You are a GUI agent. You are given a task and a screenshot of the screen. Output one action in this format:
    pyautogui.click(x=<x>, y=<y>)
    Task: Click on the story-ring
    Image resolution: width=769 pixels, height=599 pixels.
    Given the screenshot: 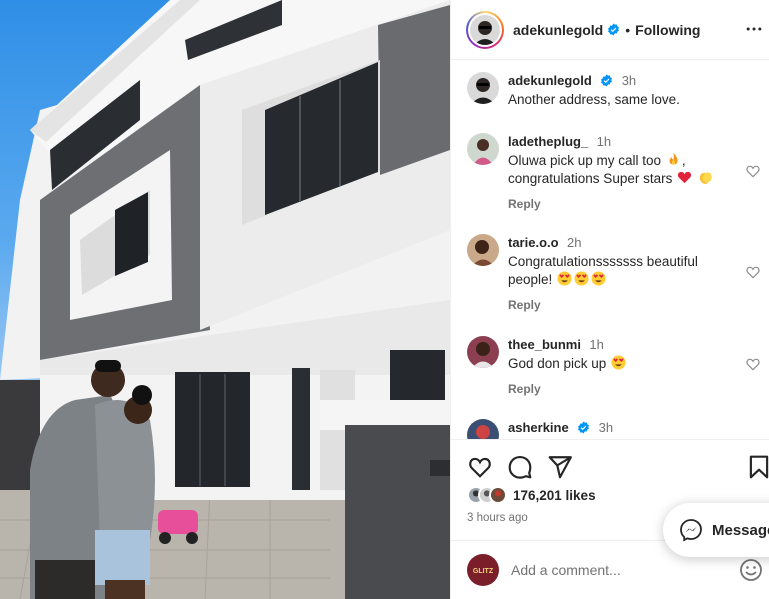 What is the action you would take?
    pyautogui.click(x=485, y=29)
    